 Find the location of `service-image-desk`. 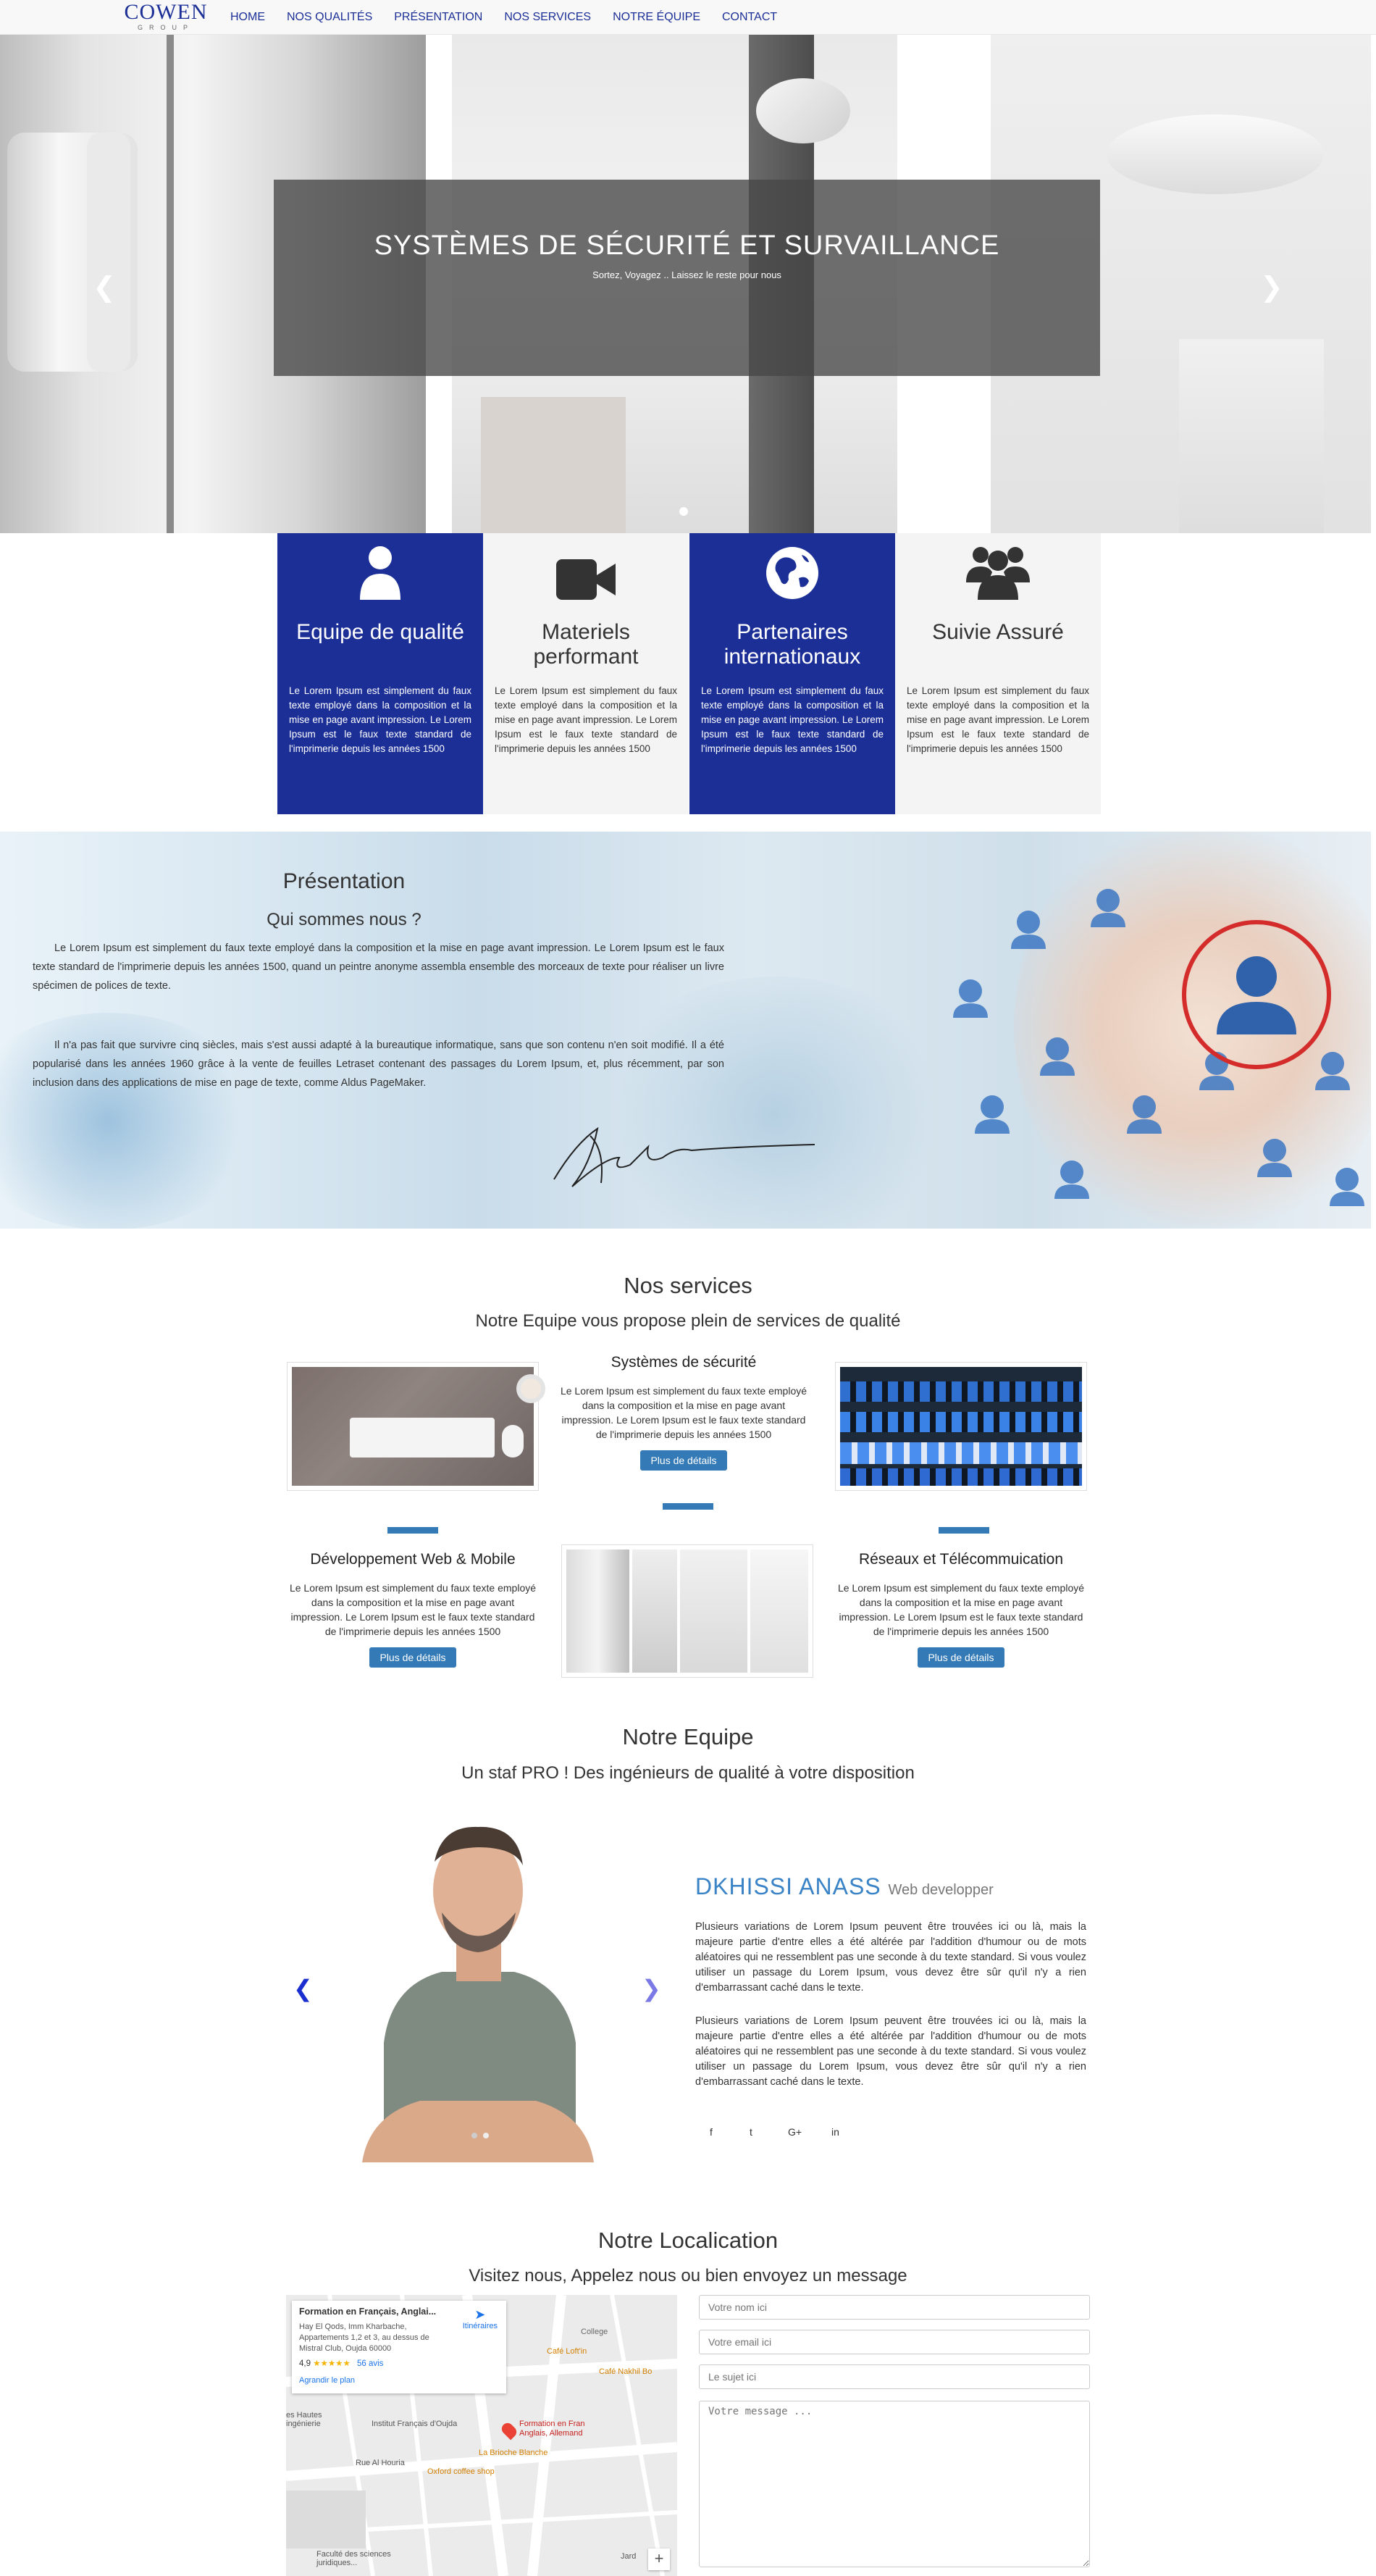

service-image-desk is located at coordinates (416, 1426).